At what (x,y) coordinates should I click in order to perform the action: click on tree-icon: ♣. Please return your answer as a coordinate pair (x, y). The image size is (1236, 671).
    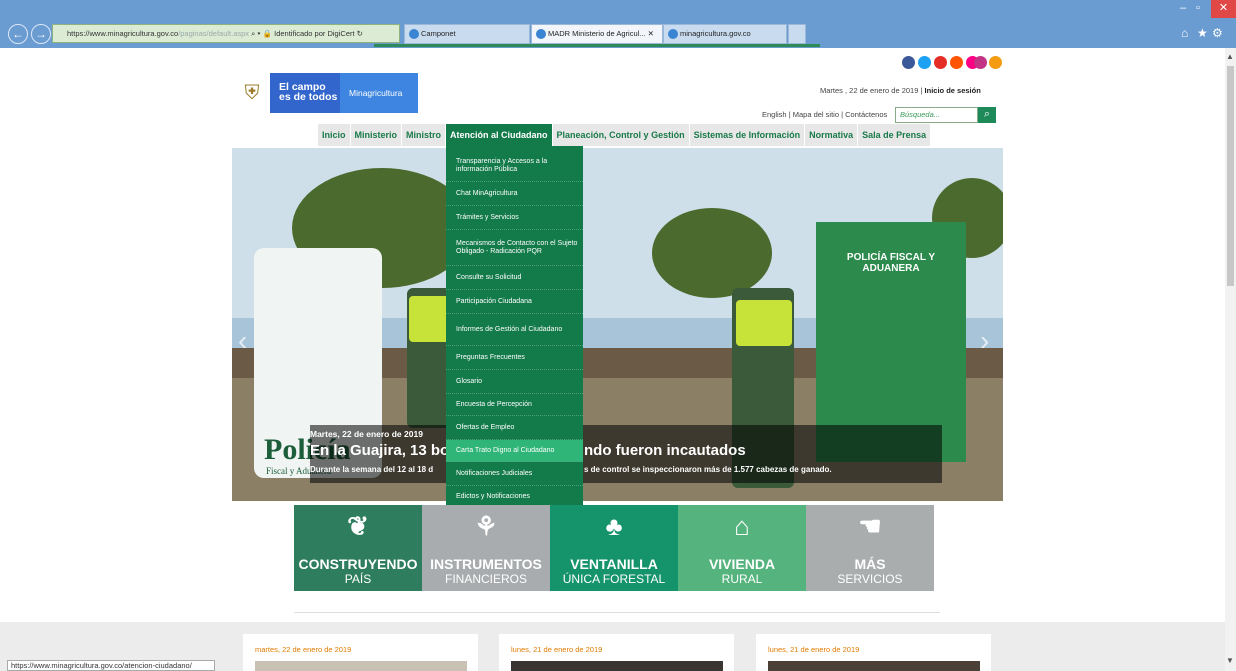
    Looking at the image, I should click on (614, 526).